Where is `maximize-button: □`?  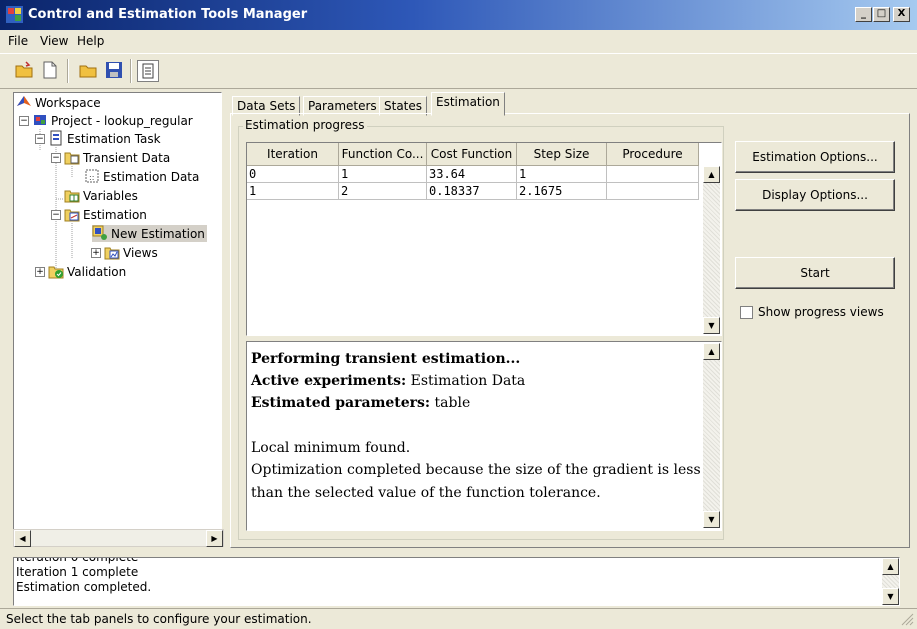 maximize-button: □ is located at coordinates (881, 14).